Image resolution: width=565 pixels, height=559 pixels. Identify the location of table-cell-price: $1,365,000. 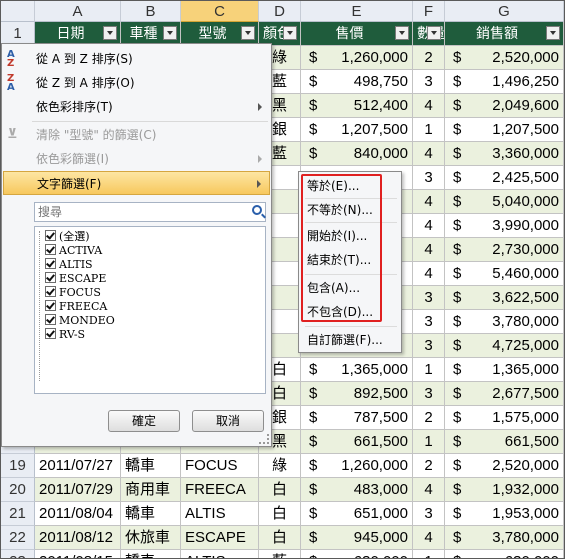
(357, 370).